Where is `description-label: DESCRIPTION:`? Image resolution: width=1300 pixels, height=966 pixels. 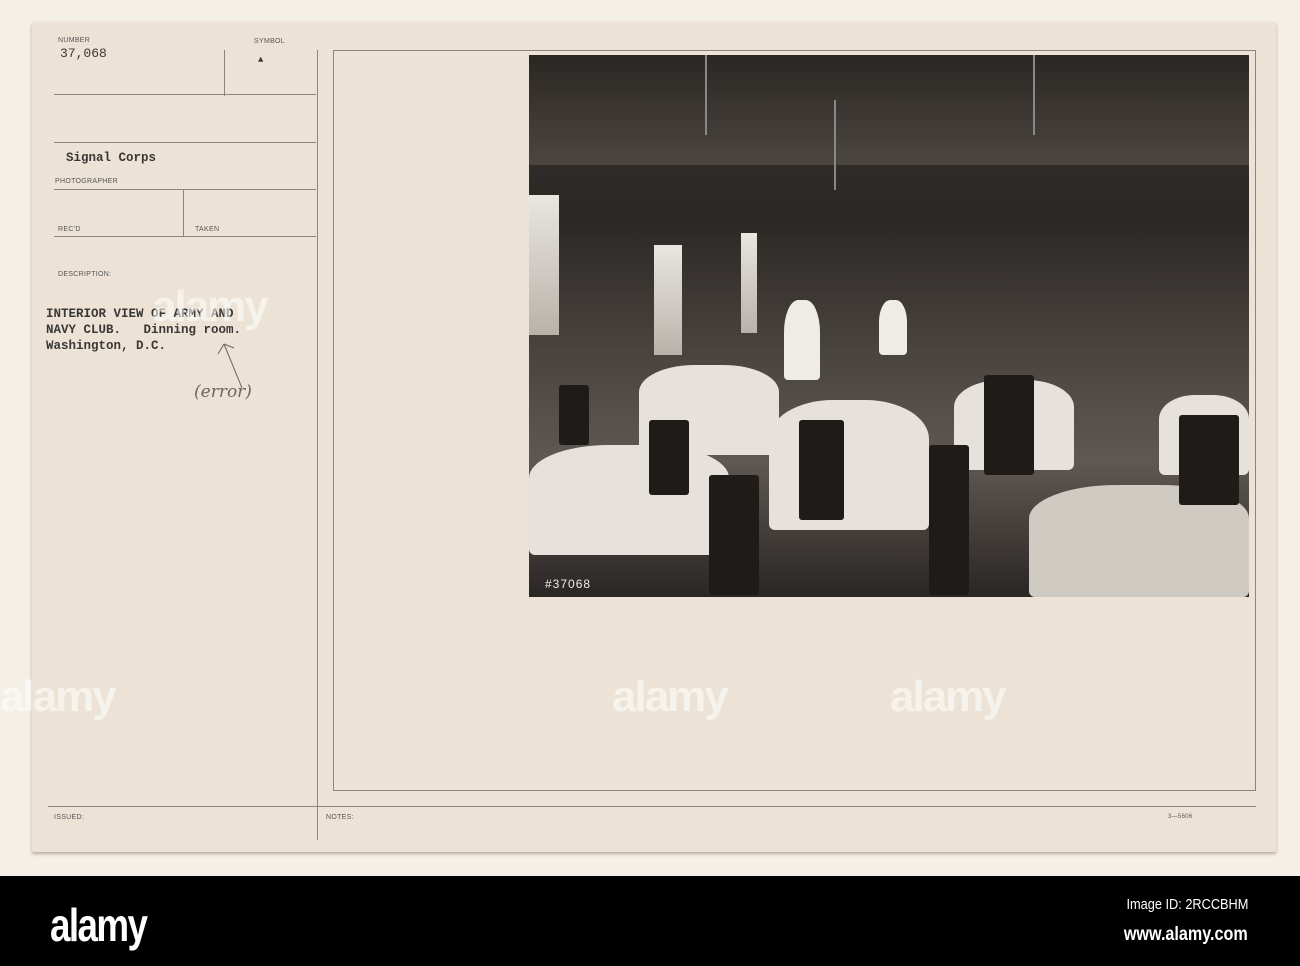 description-label: DESCRIPTION: is located at coordinates (85, 274).